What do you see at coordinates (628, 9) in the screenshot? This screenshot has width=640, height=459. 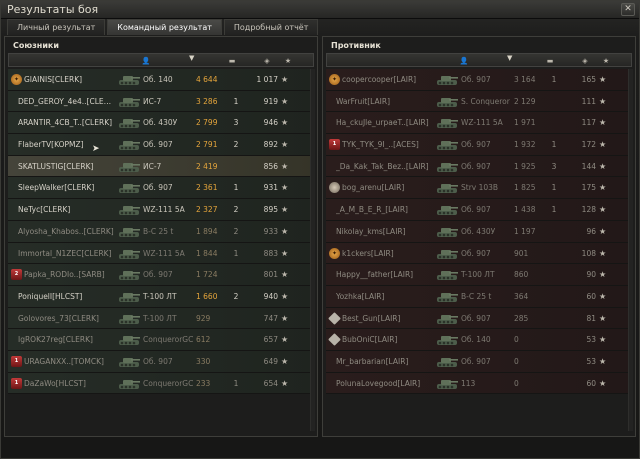 I see `close-button: ✕` at bounding box center [628, 9].